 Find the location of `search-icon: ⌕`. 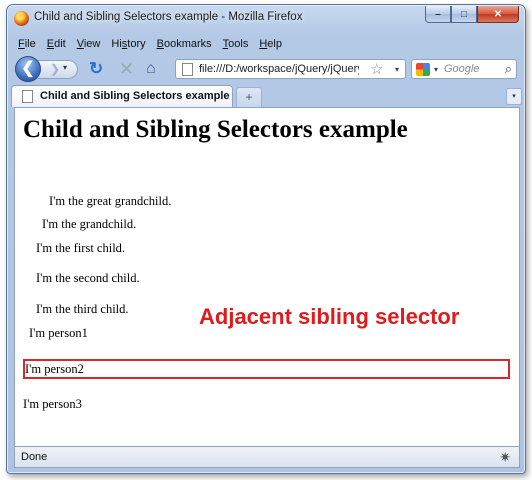

search-icon: ⌕ is located at coordinates (508, 69).